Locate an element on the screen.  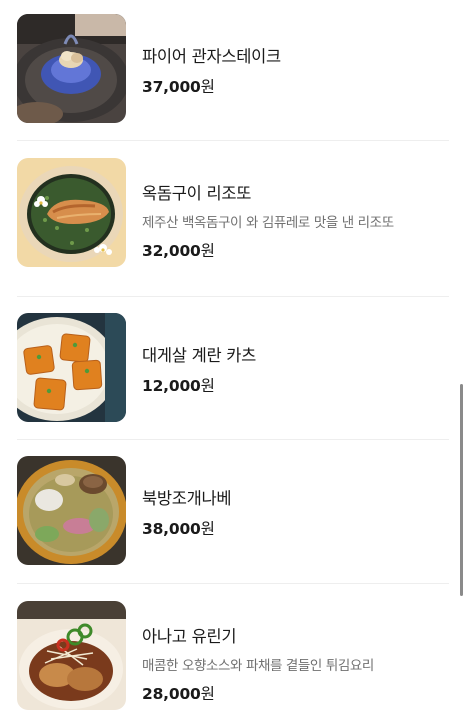
grilled-tilefish-risotto-photo is located at coordinates (71, 212).